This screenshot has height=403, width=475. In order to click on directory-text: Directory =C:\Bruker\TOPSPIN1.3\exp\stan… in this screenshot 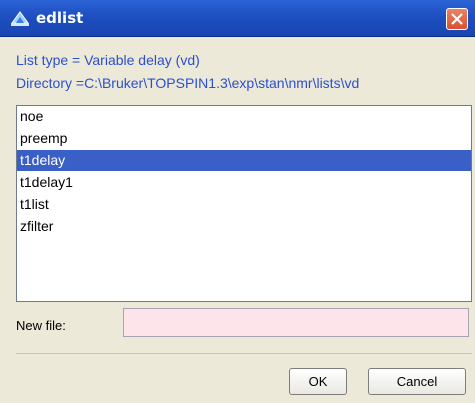, I will do `click(188, 83)`.